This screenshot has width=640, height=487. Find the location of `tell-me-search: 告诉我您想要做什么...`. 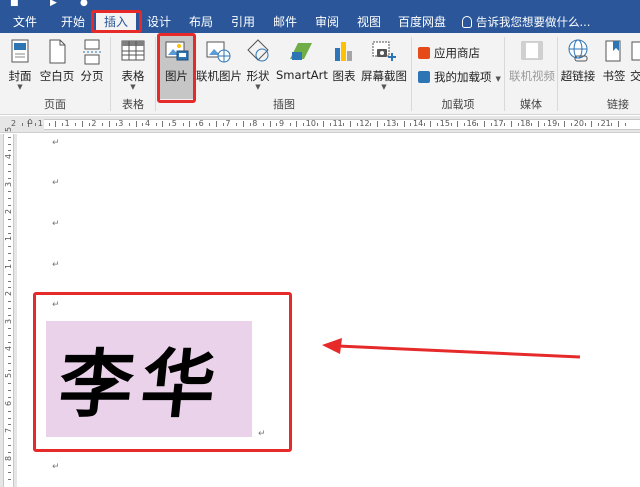

tell-me-search: 告诉我您想要做什么... is located at coordinates (526, 22).